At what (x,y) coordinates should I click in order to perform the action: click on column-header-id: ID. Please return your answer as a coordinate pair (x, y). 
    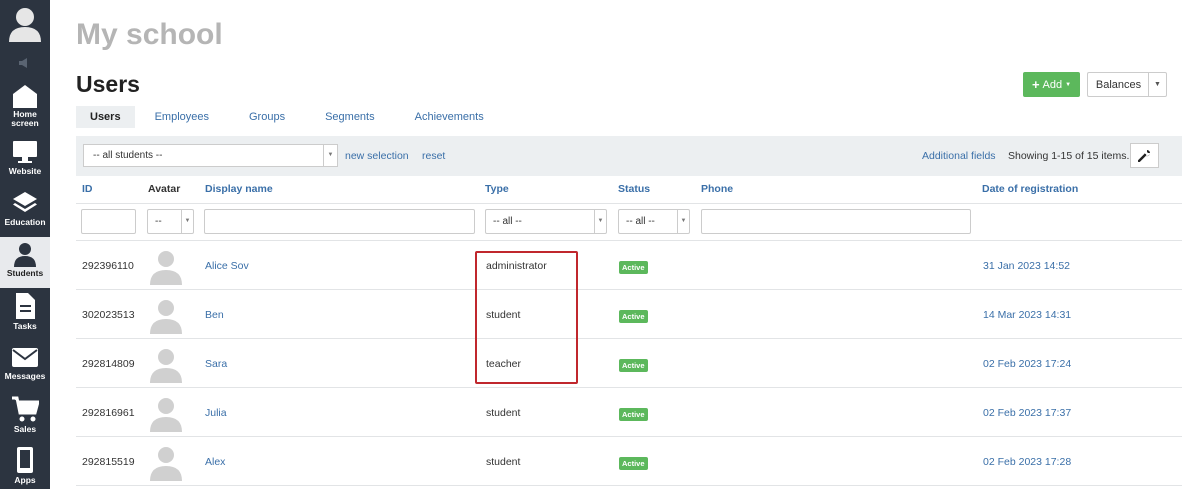
    Looking at the image, I should click on (87, 189).